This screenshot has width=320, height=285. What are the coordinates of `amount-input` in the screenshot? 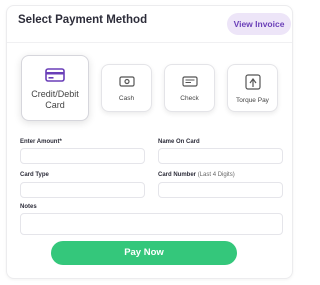 It's located at (82, 156).